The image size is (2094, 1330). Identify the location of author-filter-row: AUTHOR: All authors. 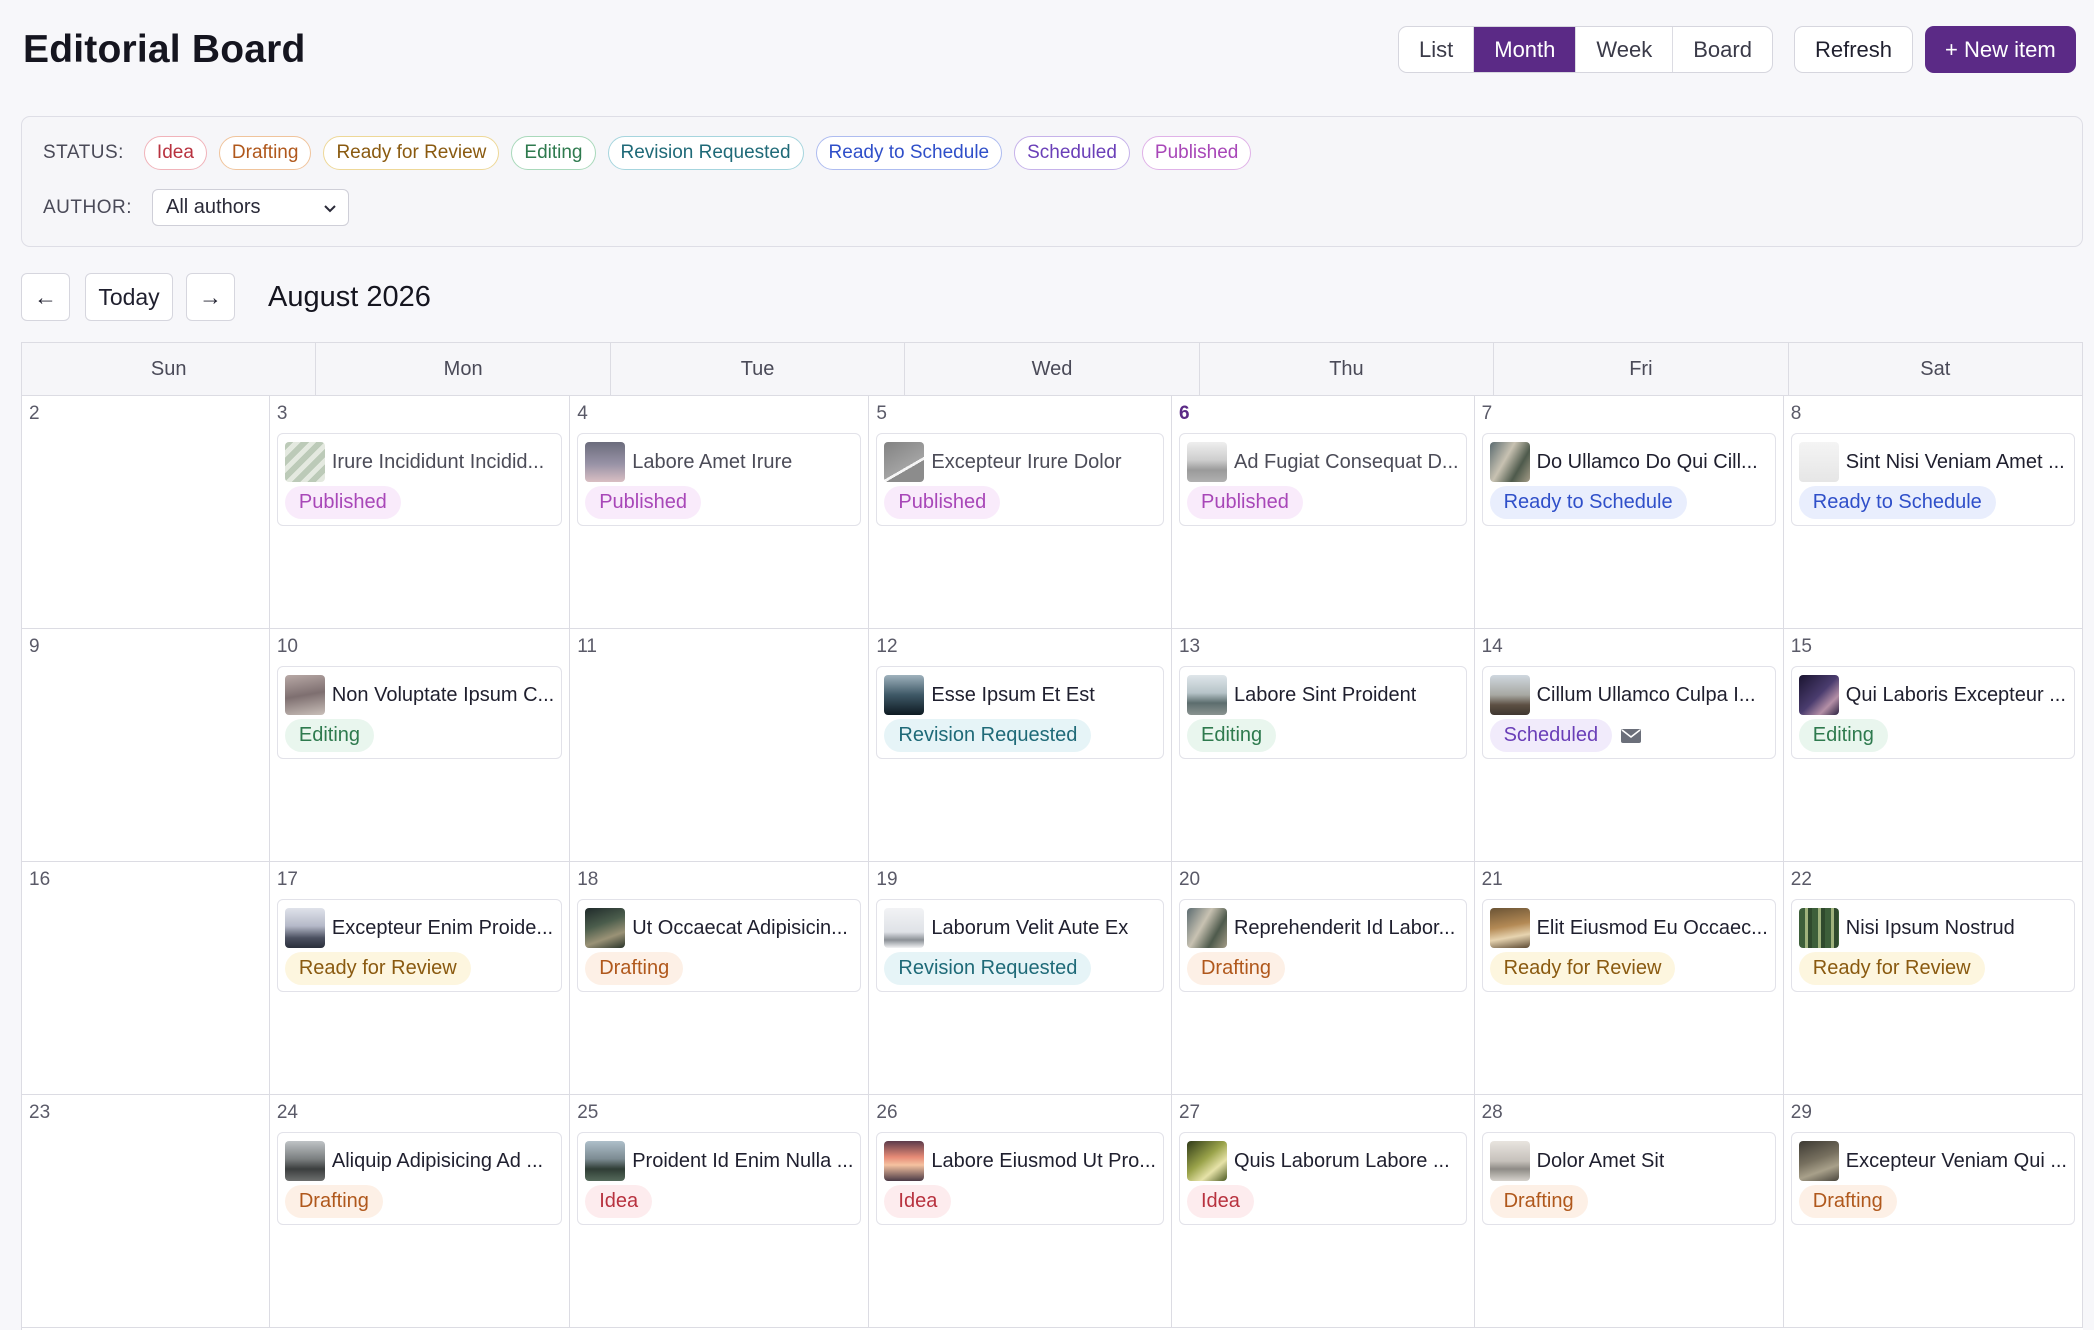
(196, 207).